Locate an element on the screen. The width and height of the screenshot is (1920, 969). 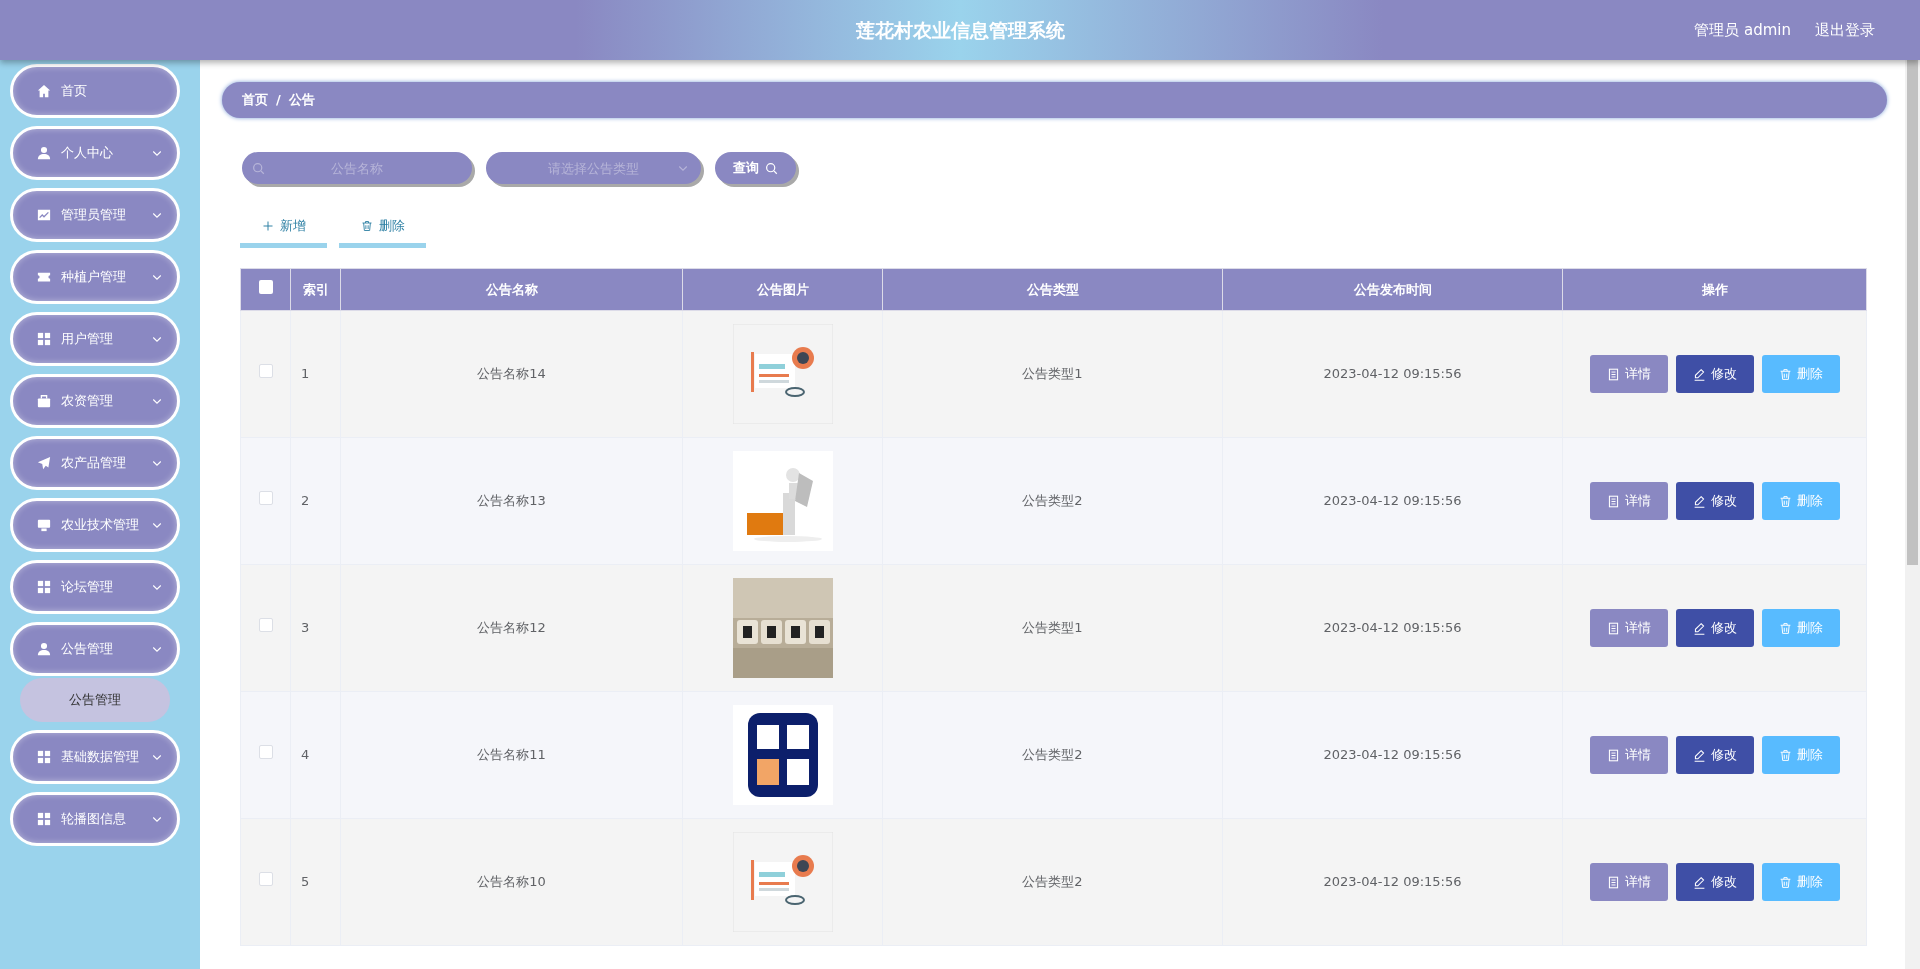
breadcrumb-link: 首页 is located at coordinates (255, 100).